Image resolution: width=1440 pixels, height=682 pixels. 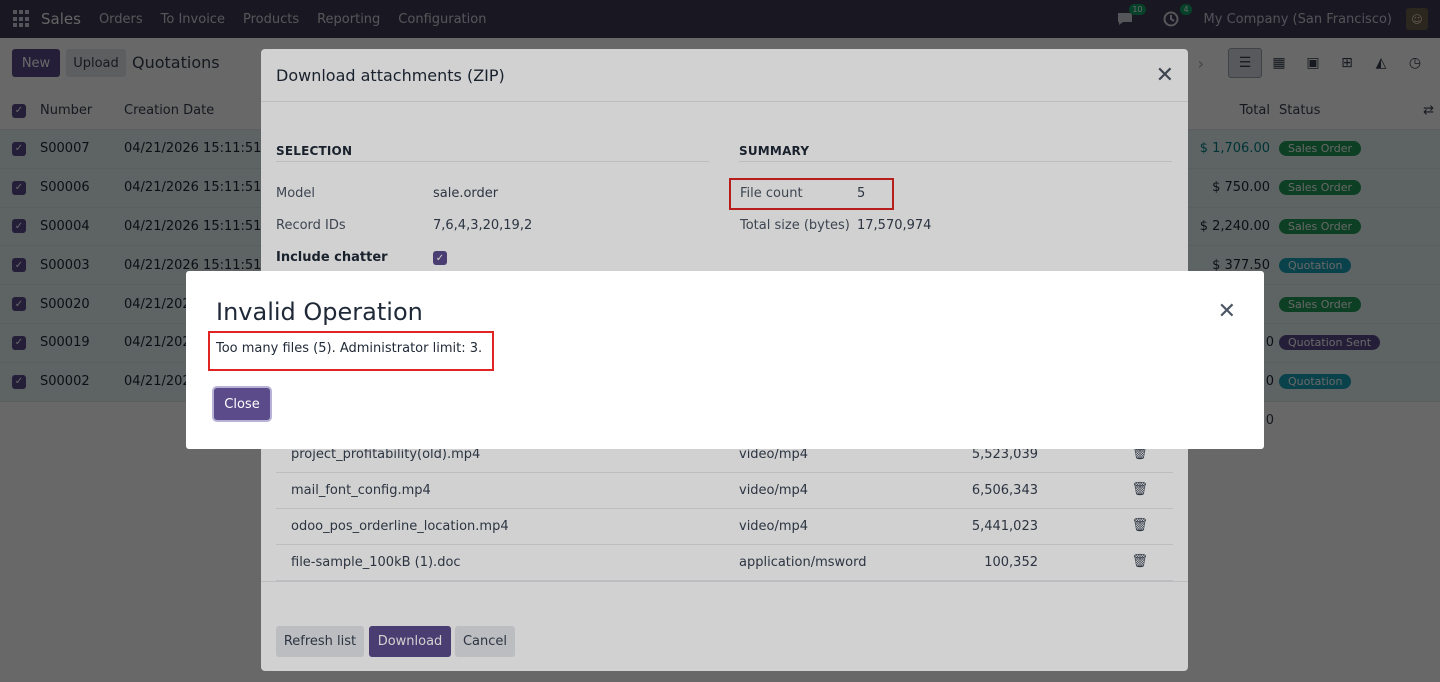 What do you see at coordinates (319, 312) in the screenshot?
I see `error-title: Invalid Operation` at bounding box center [319, 312].